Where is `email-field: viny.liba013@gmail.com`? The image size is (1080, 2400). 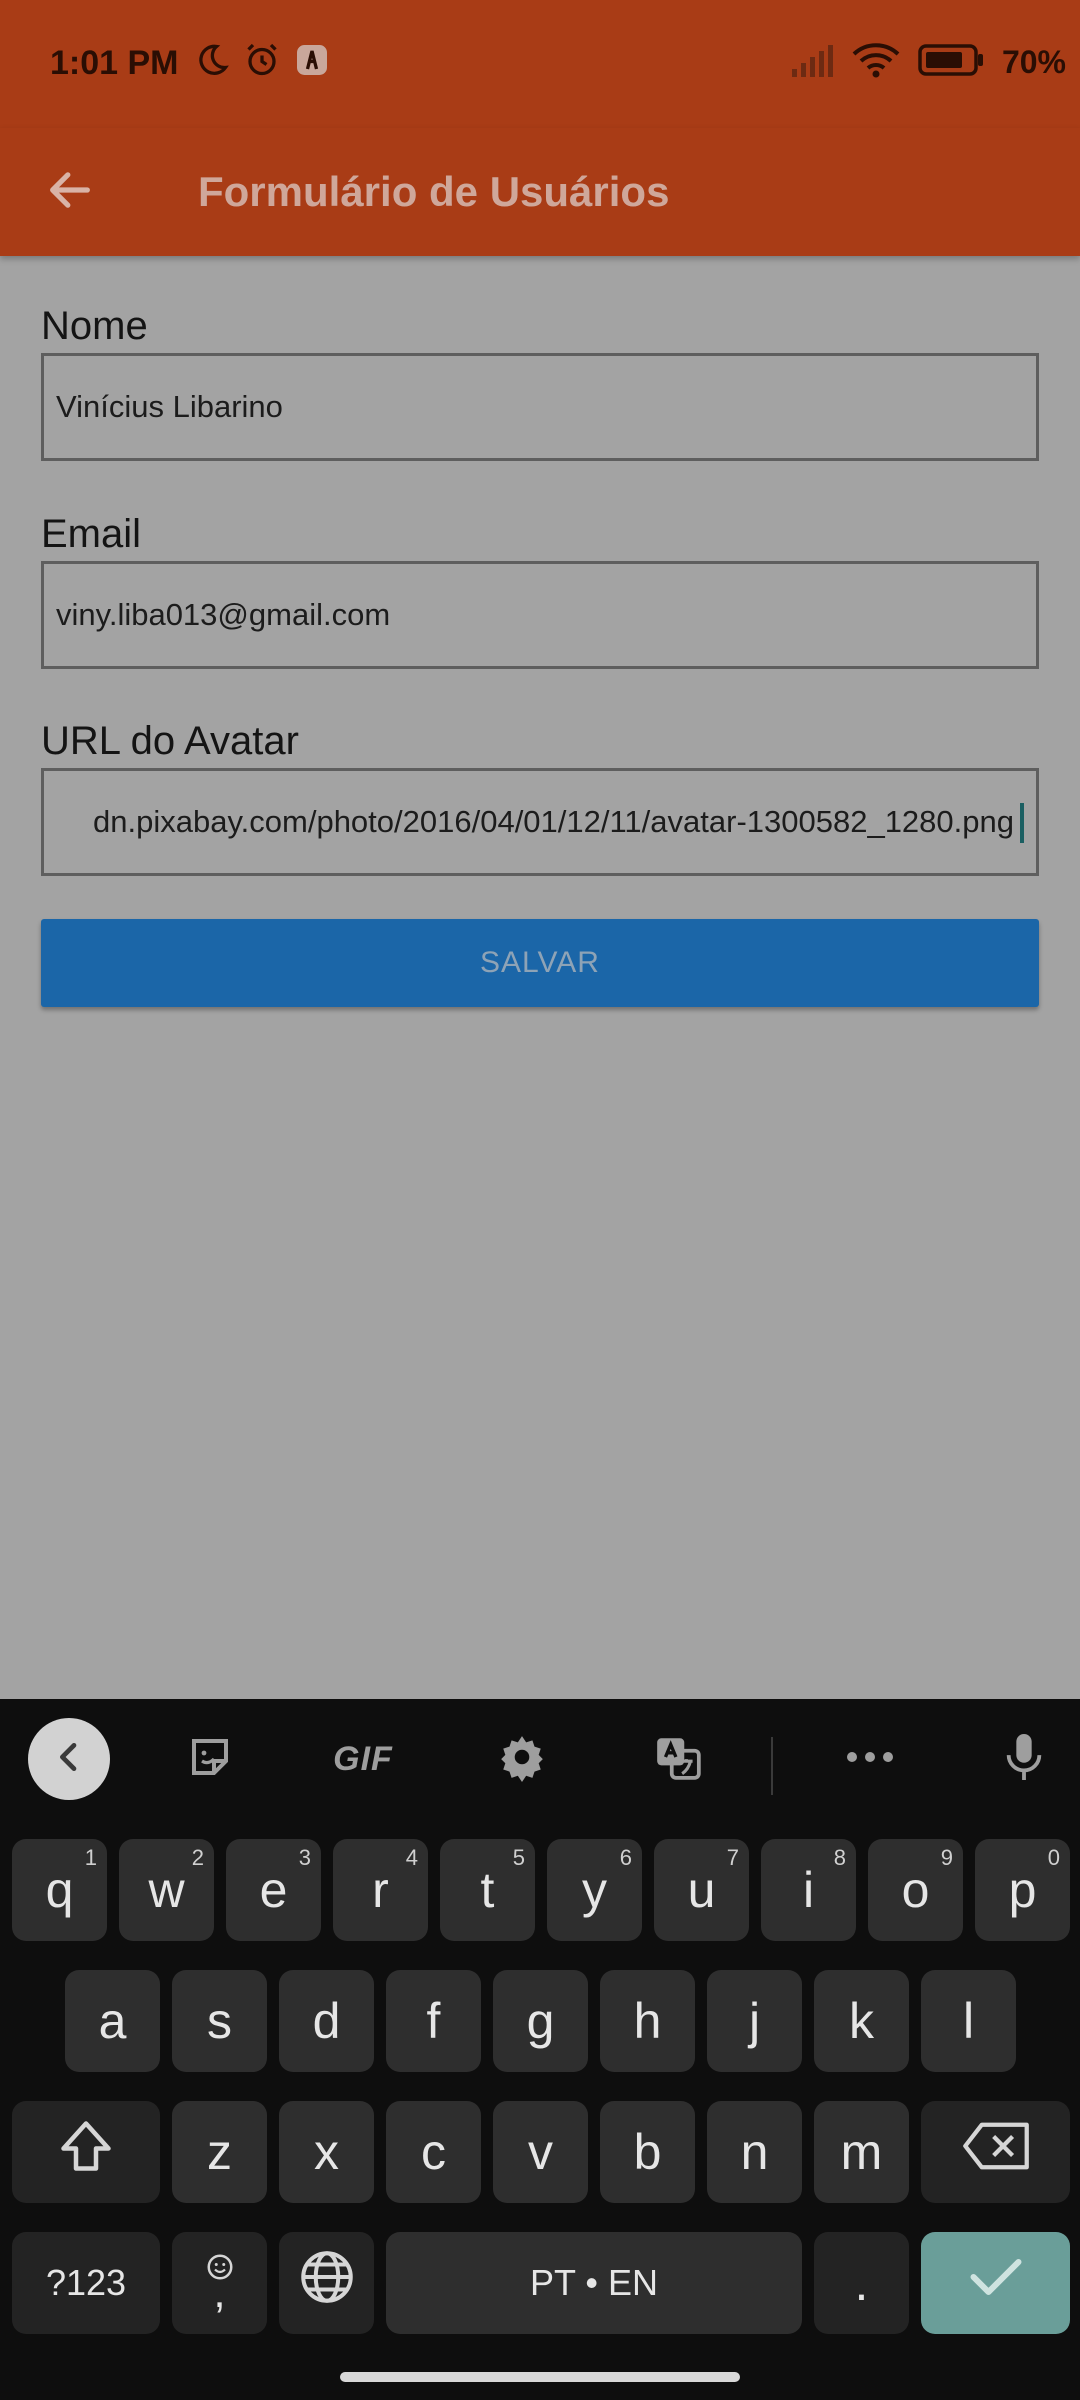
email-field: viny.liba013@gmail.com is located at coordinates (540, 615).